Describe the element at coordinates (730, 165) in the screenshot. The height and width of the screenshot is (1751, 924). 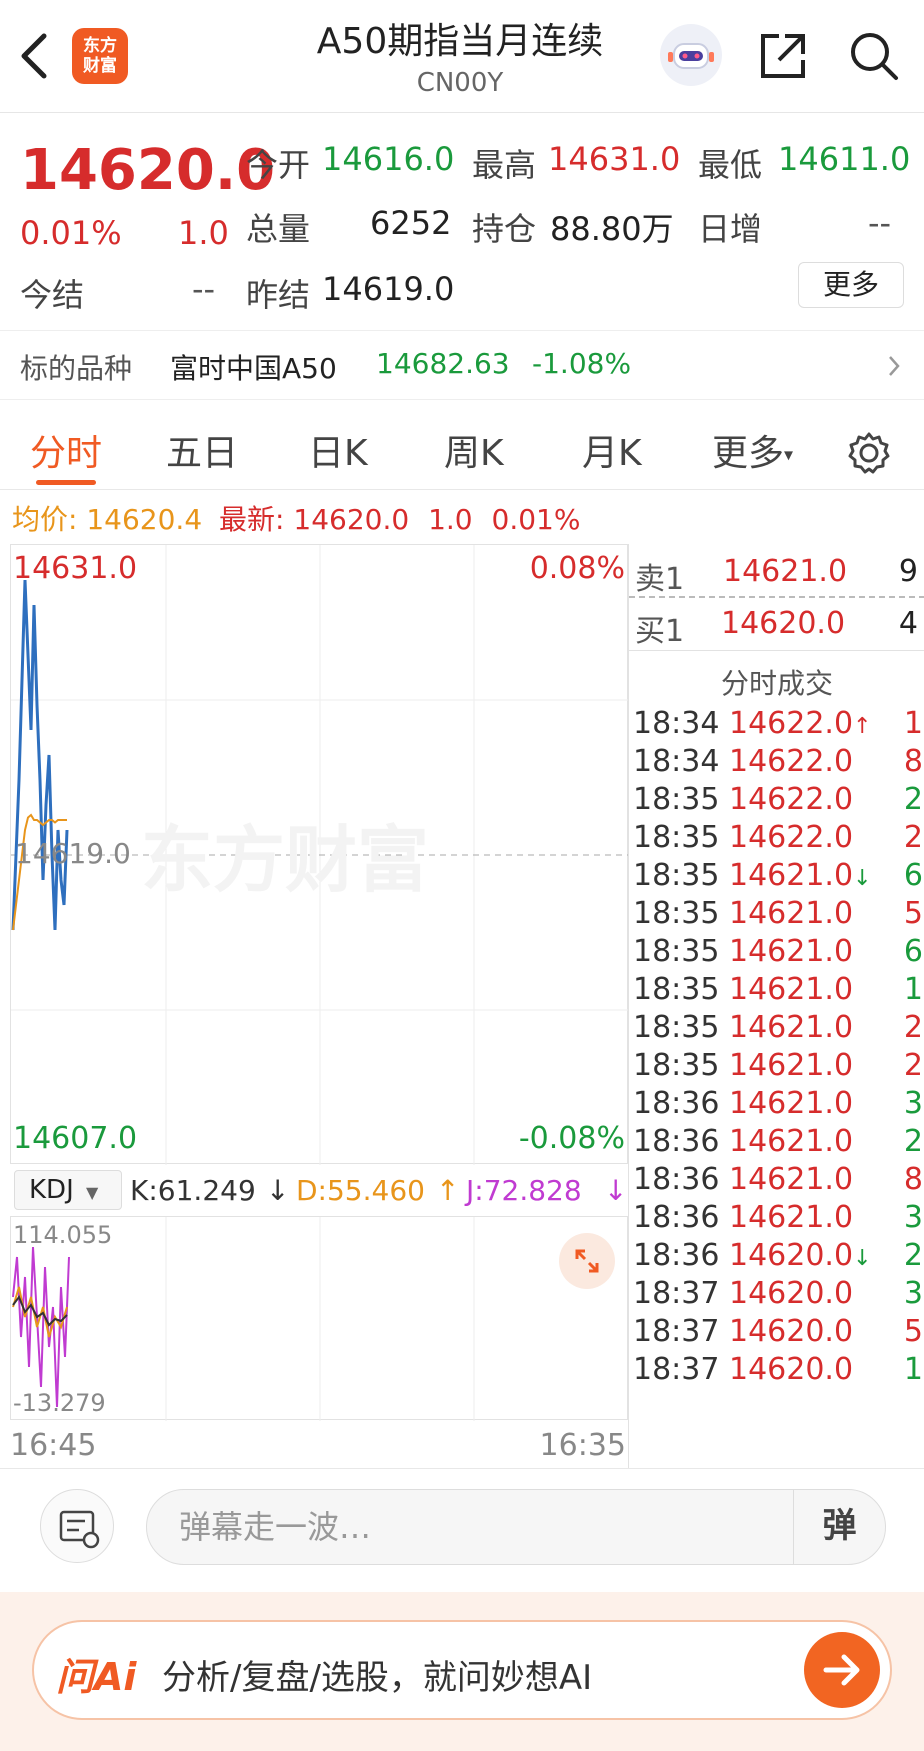
I see `low-label: 最低` at that location.